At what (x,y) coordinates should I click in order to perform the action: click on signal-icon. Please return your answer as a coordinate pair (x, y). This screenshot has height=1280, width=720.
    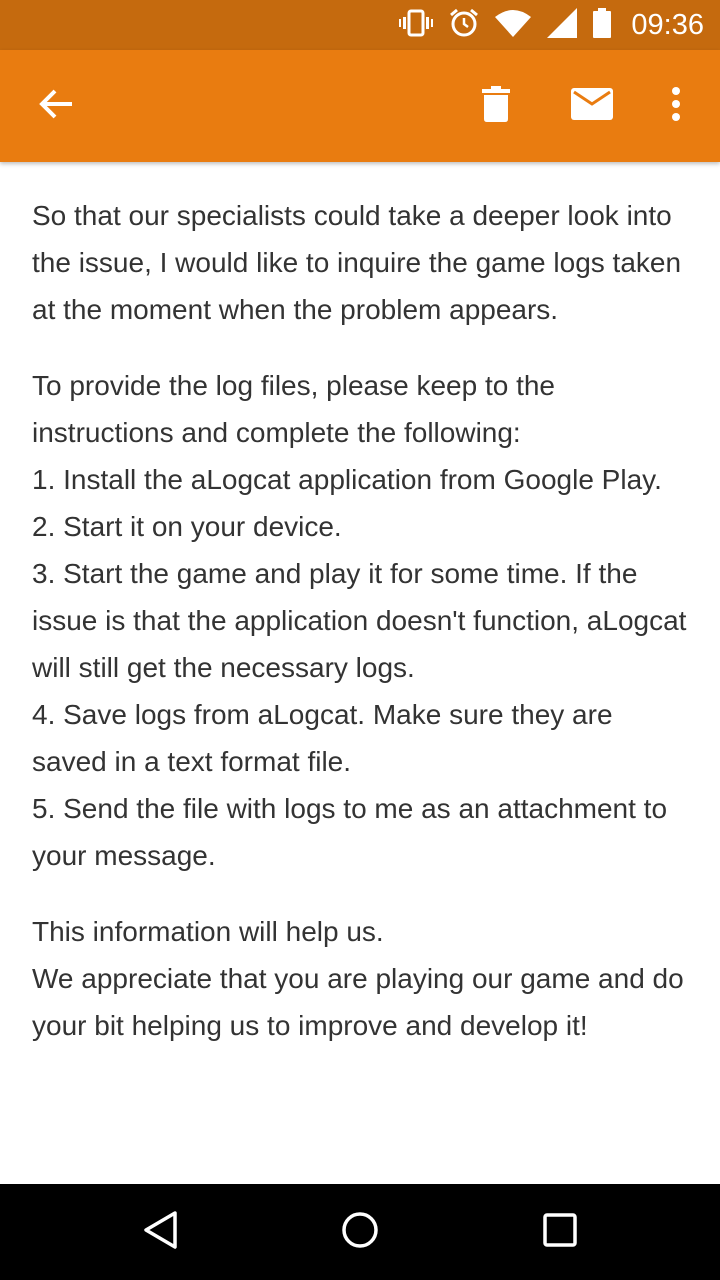
    Looking at the image, I should click on (562, 25).